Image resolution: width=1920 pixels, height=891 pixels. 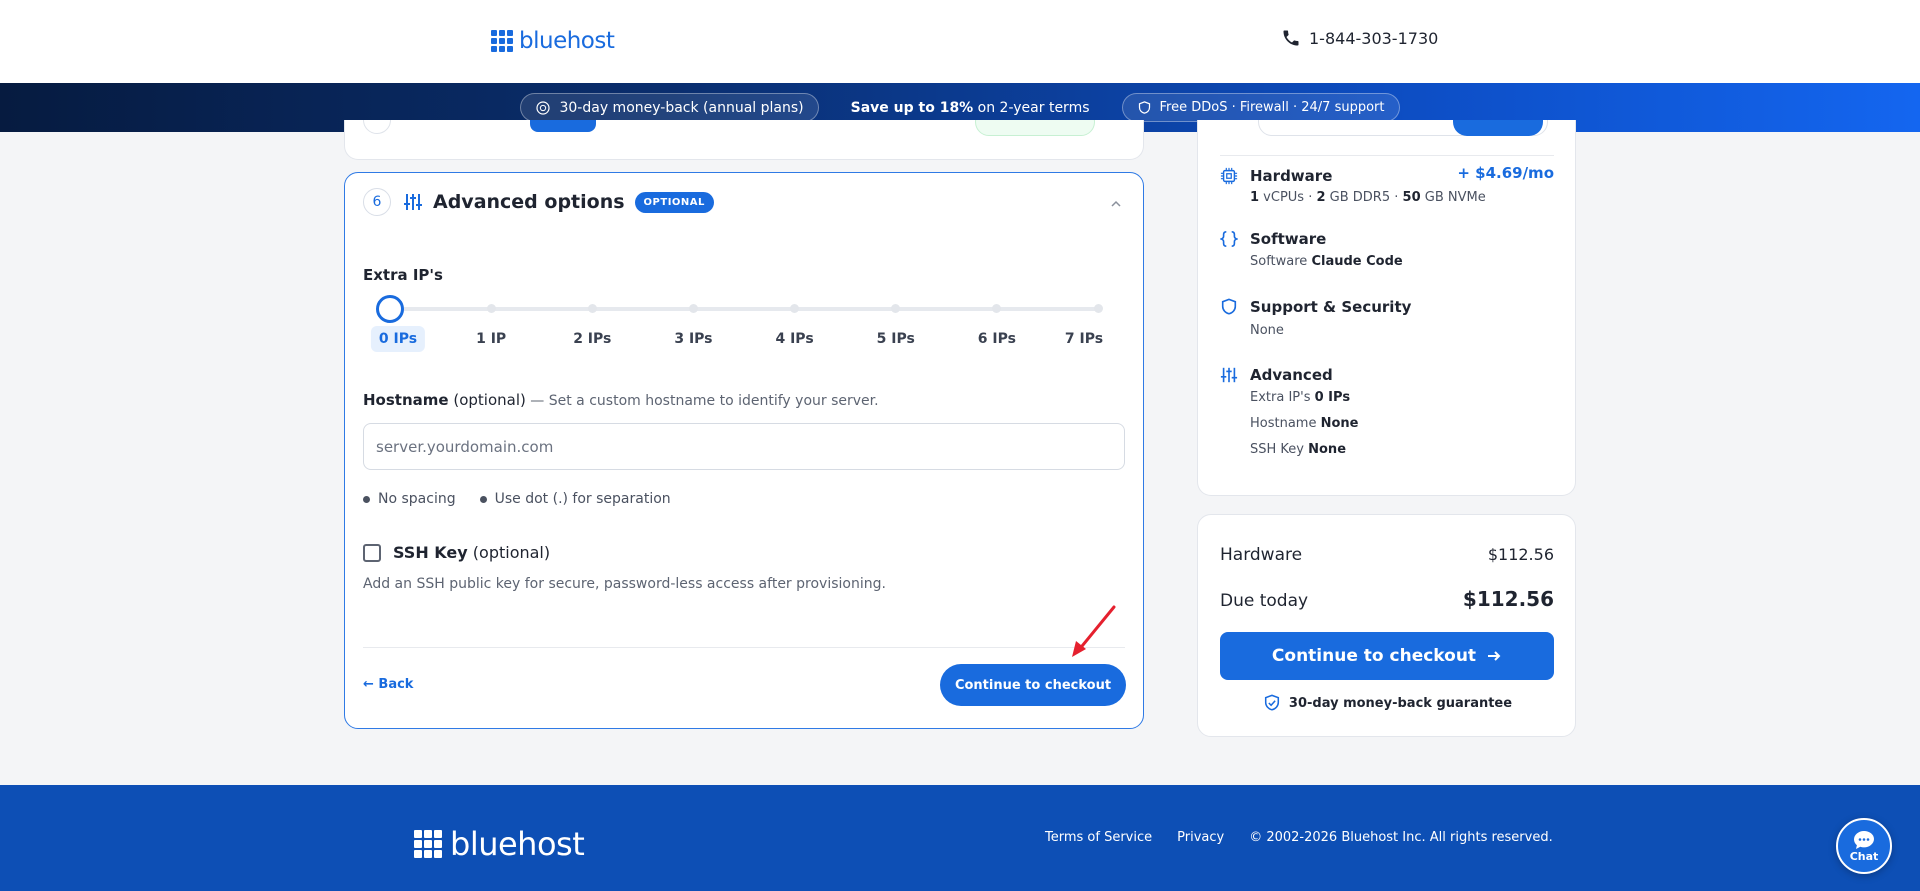 I want to click on optional-badge: OPTIONAL, so click(x=674, y=202).